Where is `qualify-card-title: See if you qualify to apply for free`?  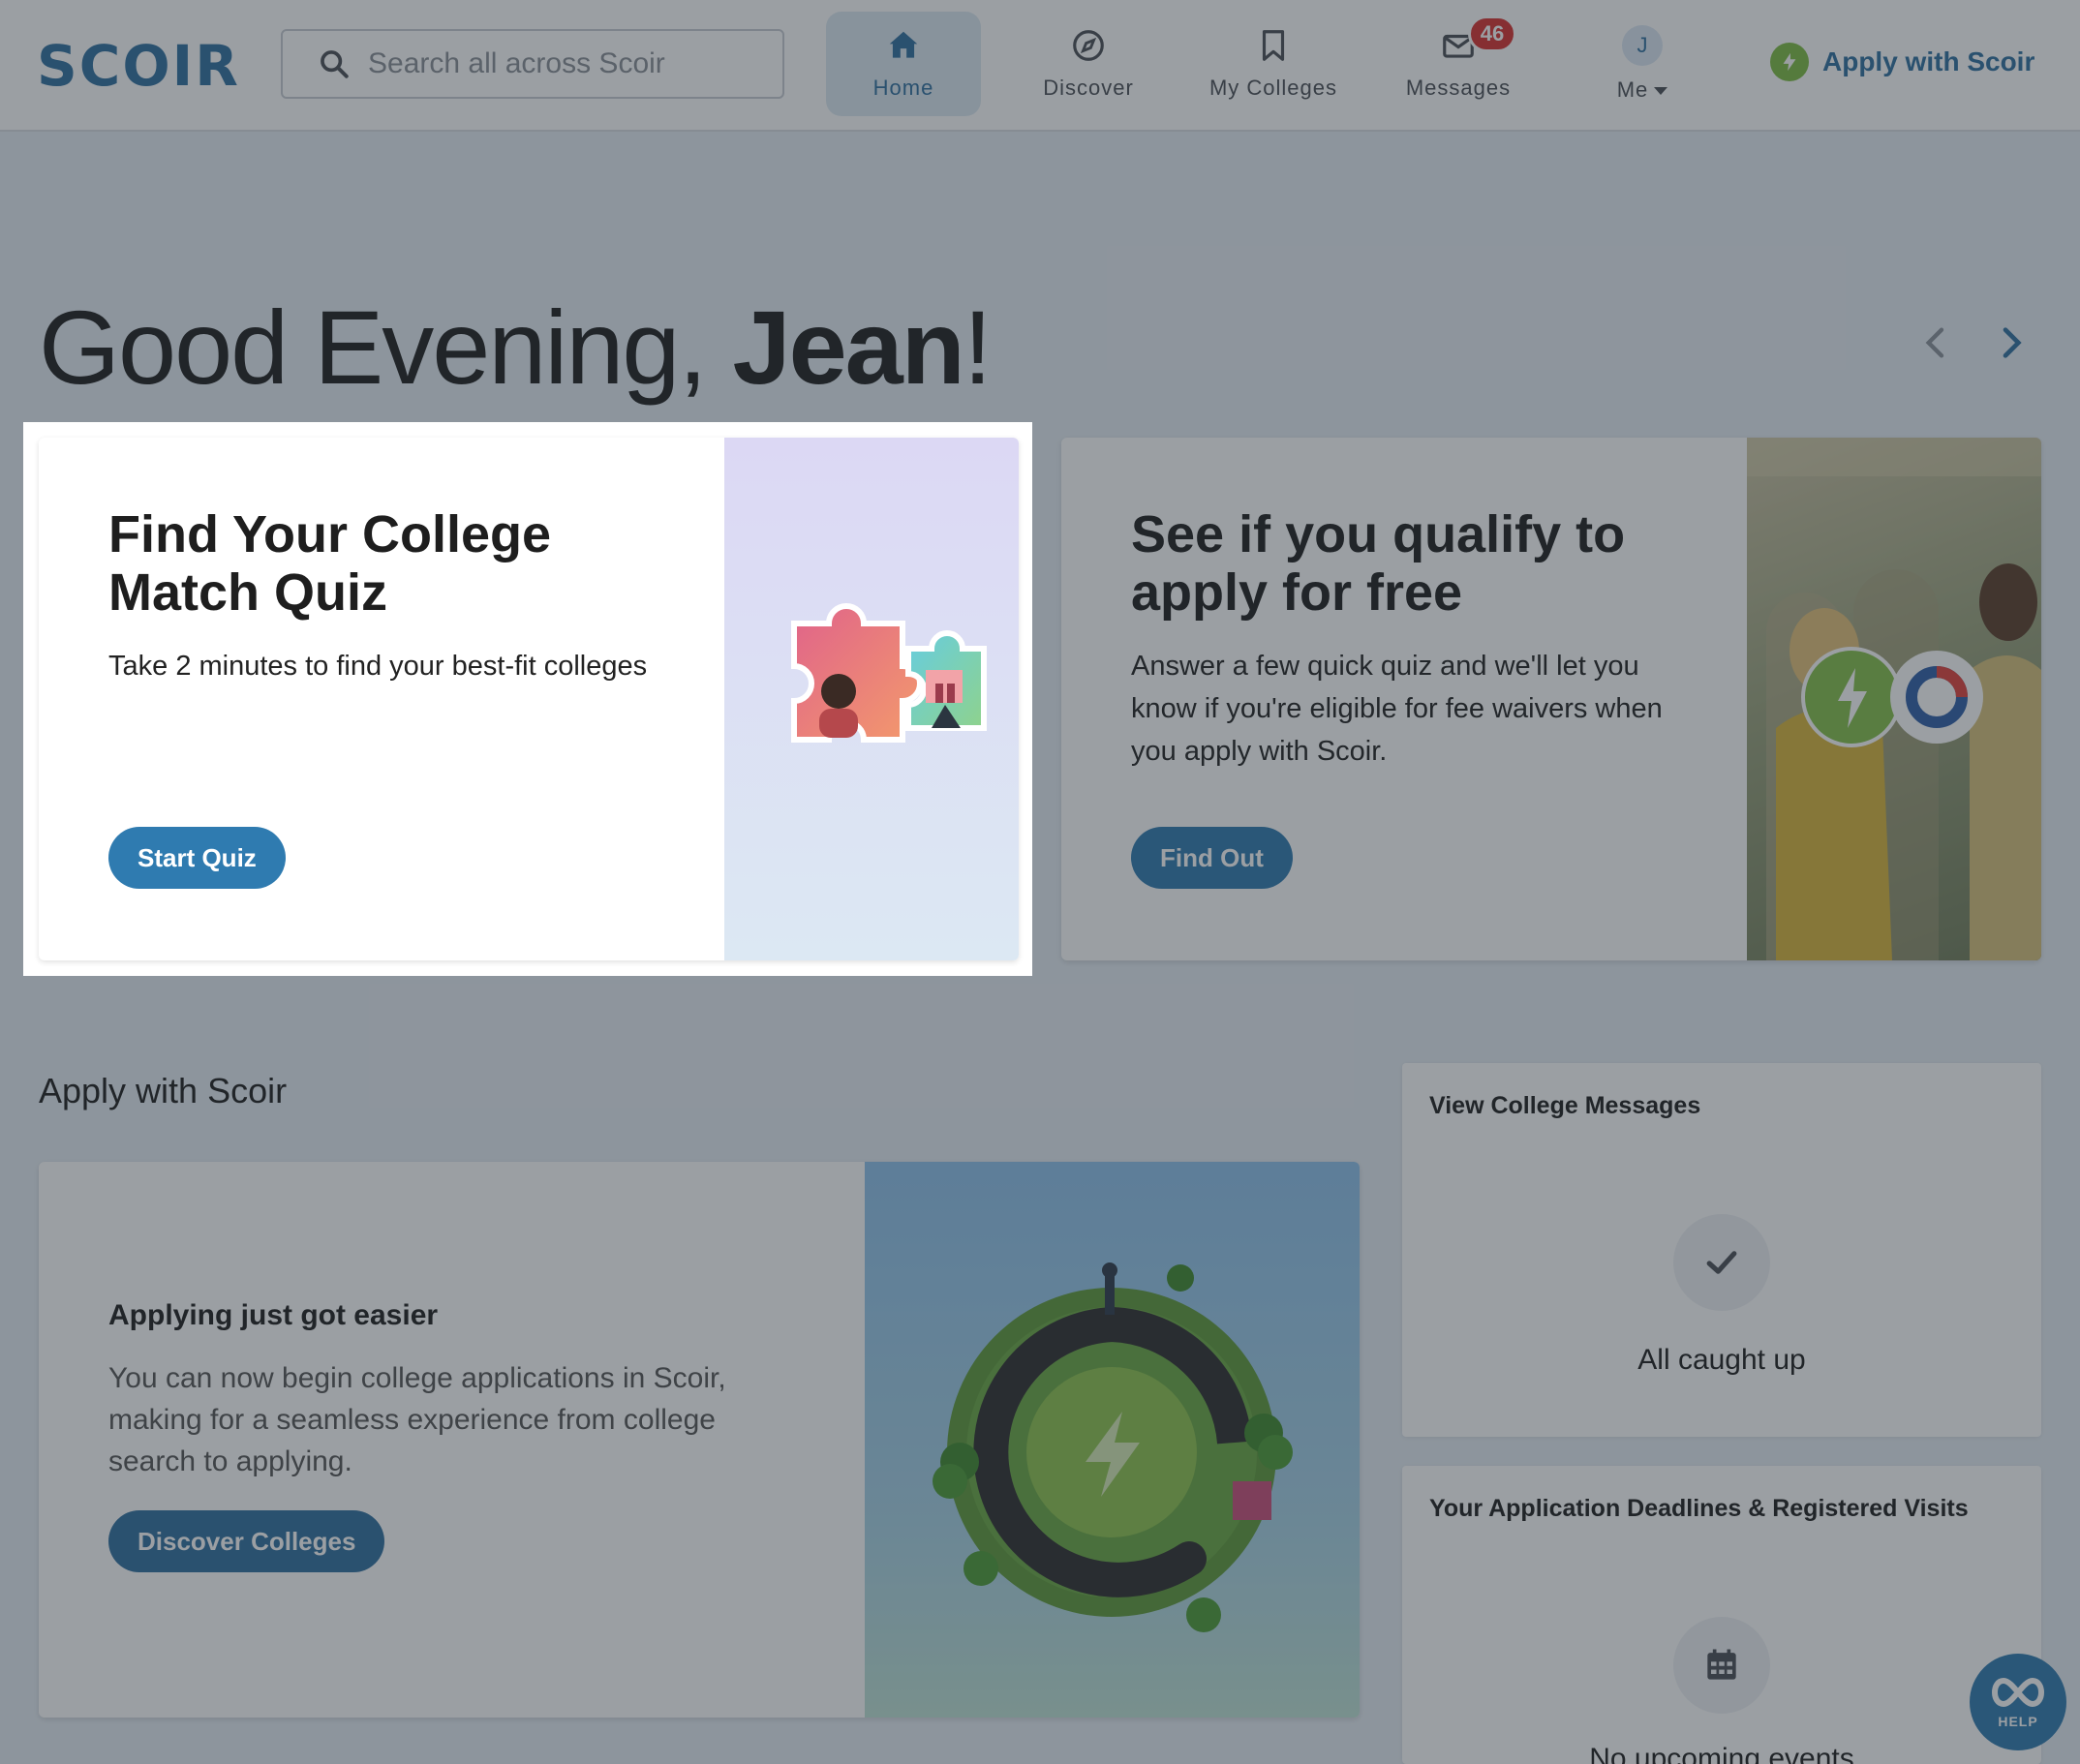
qualify-card-title: See if you qualify to apply for free is located at coordinates (1379, 563).